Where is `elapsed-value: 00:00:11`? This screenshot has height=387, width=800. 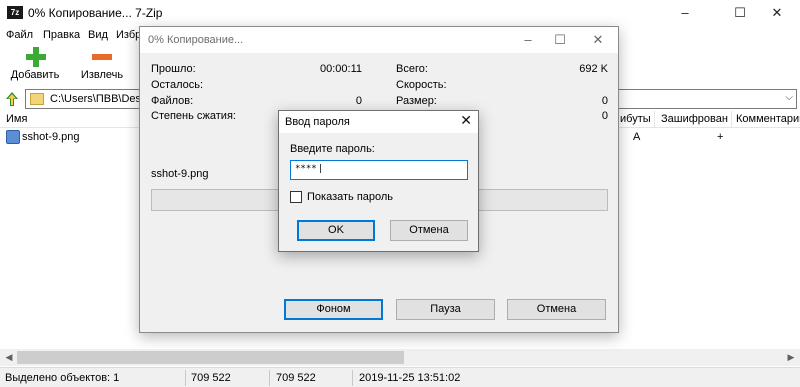 elapsed-value: 00:00:11 is located at coordinates (340, 69).